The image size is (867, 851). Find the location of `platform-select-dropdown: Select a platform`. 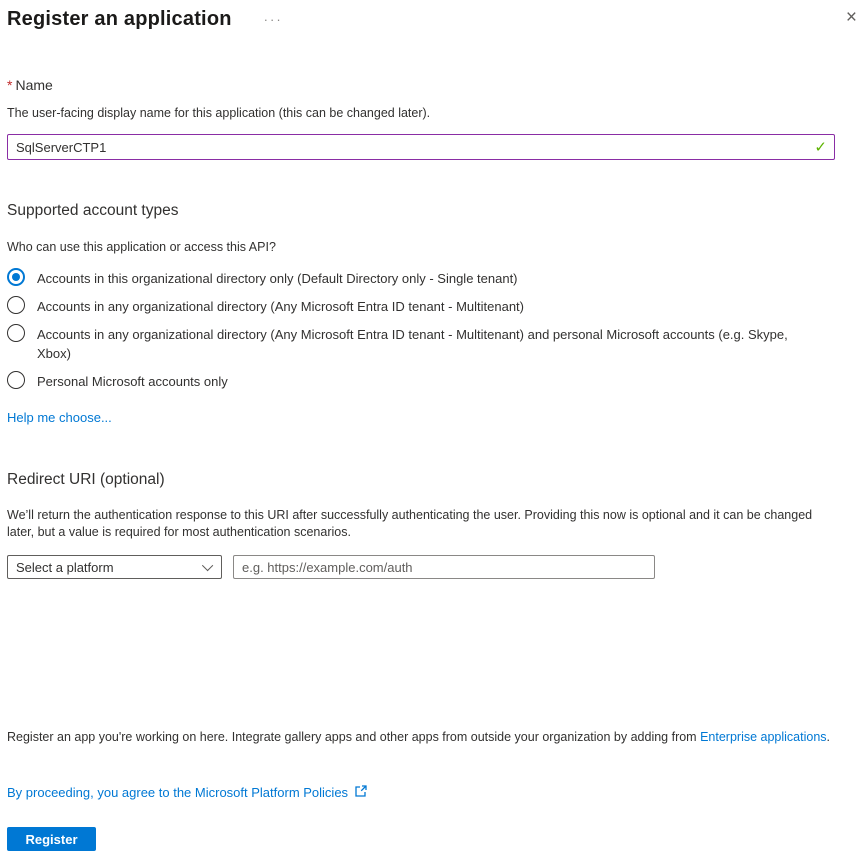

platform-select-dropdown: Select a platform is located at coordinates (114, 567).